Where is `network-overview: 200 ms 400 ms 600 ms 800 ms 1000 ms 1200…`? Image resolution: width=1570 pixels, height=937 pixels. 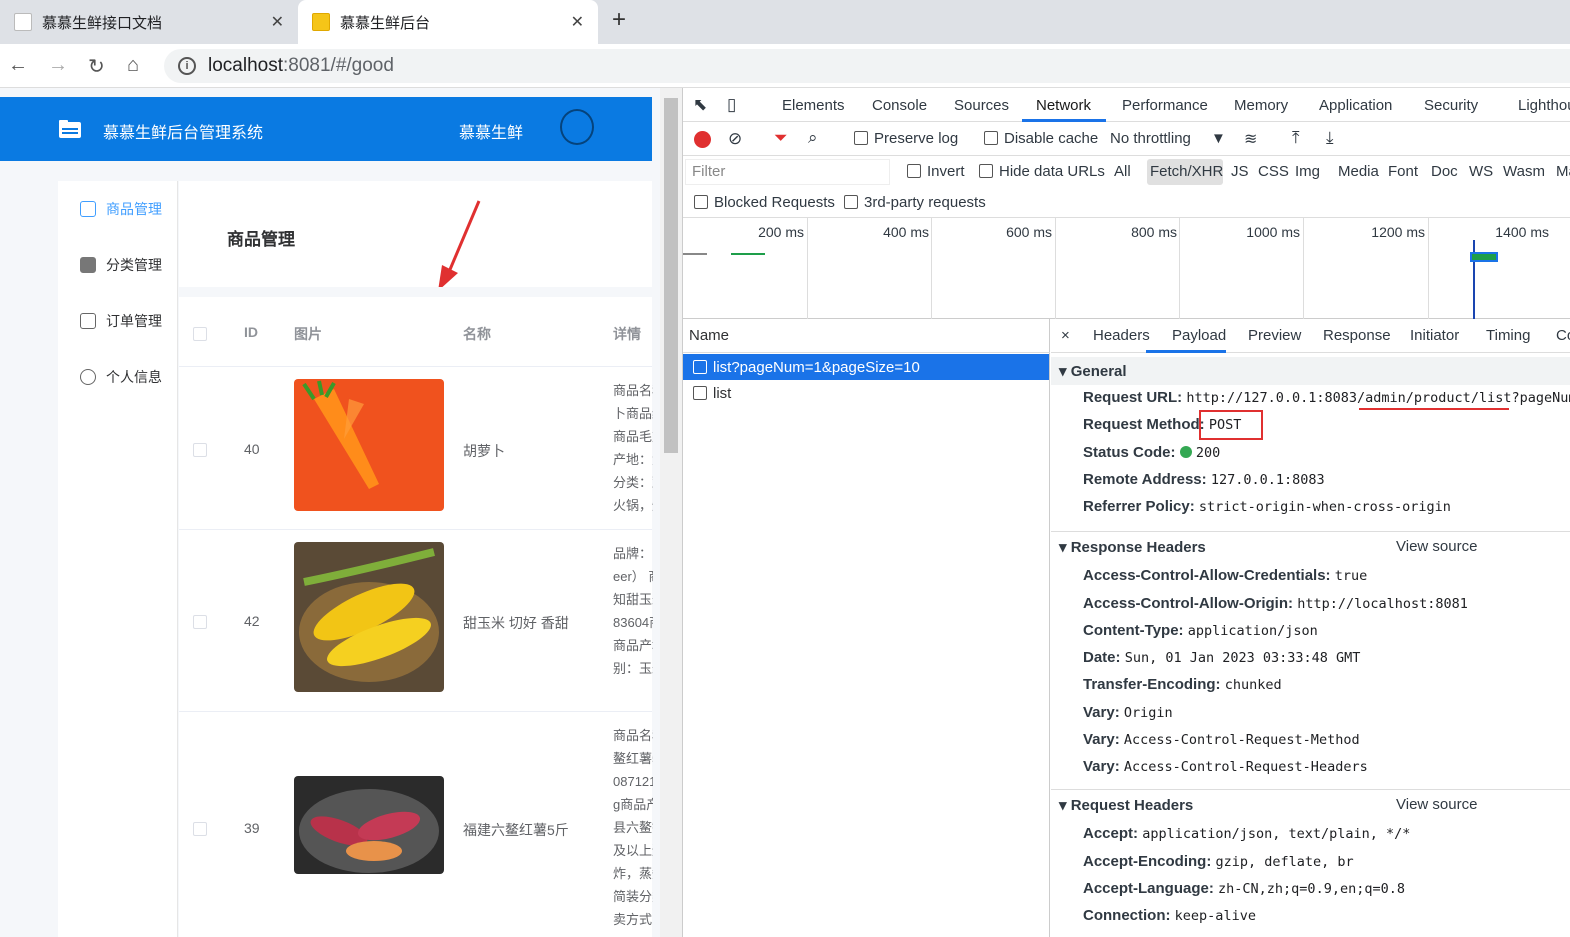 network-overview: 200 ms 400 ms 600 ms 800 ms 1000 ms 1200… is located at coordinates (1126, 268).